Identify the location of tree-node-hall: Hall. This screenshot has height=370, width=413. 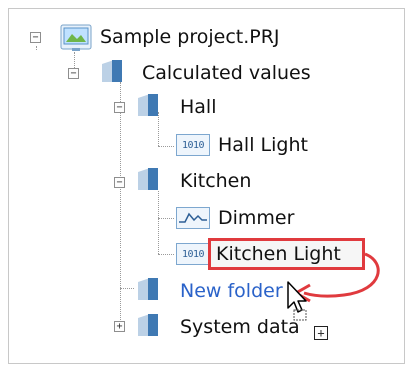
(198, 107).